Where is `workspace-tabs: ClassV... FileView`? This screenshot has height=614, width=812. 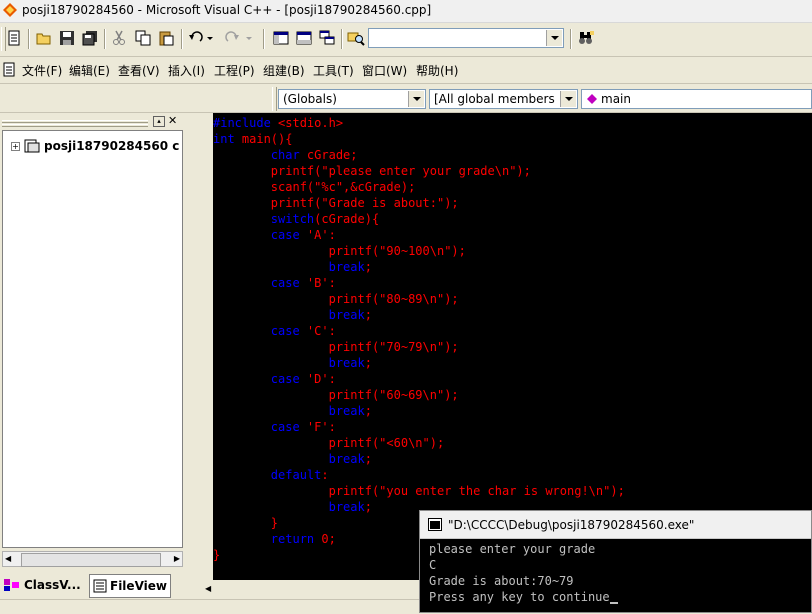 workspace-tabs: ClassV... FileView is located at coordinates (92, 585).